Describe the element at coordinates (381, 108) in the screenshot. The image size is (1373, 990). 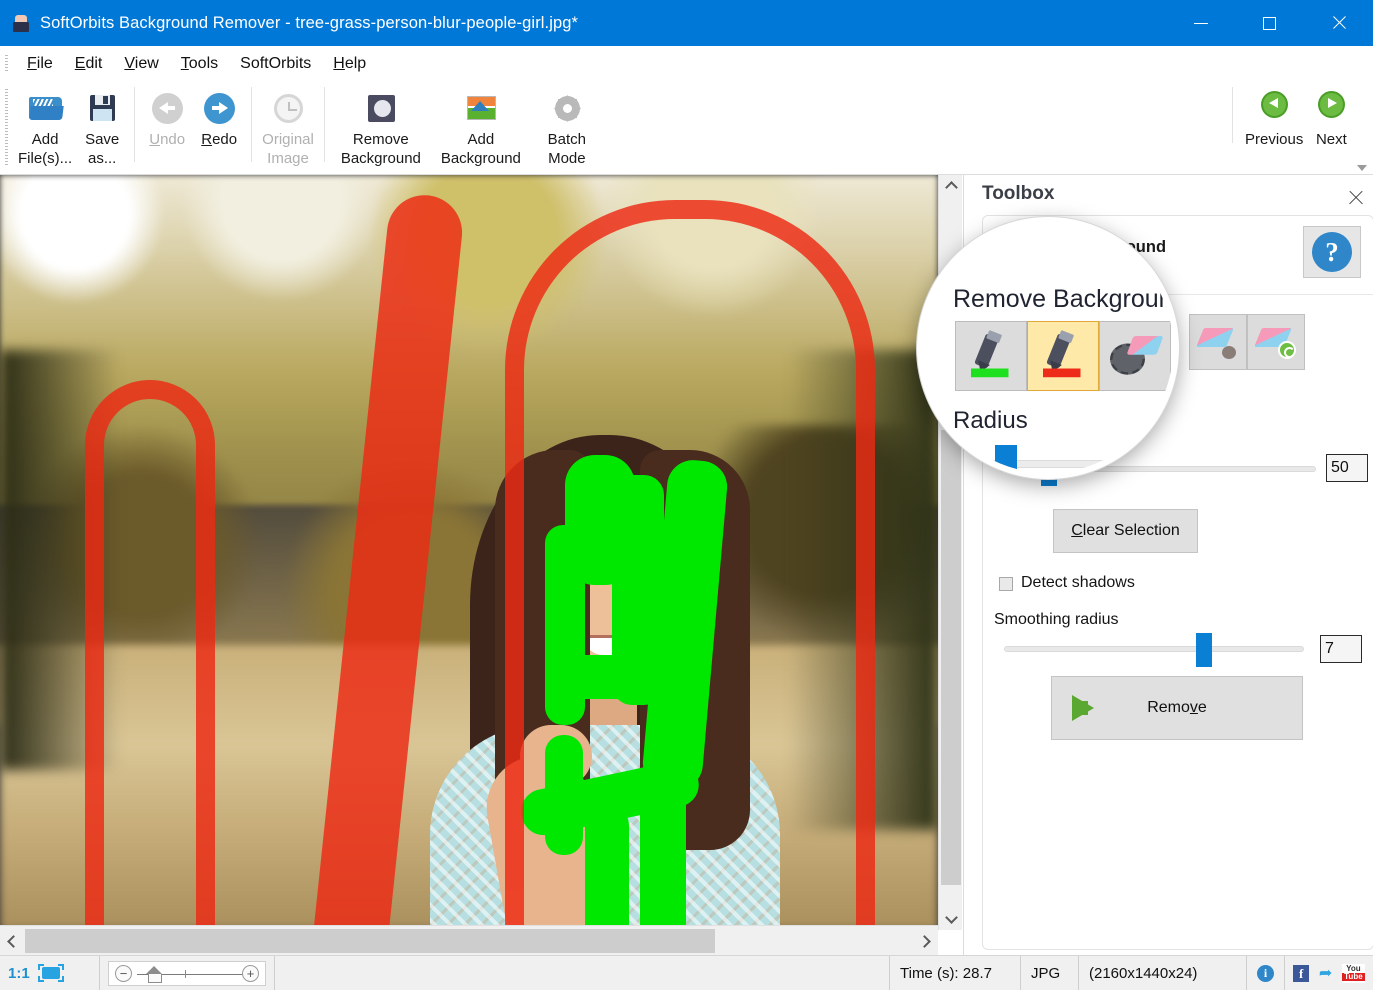
I see `remove-background-icon` at that location.